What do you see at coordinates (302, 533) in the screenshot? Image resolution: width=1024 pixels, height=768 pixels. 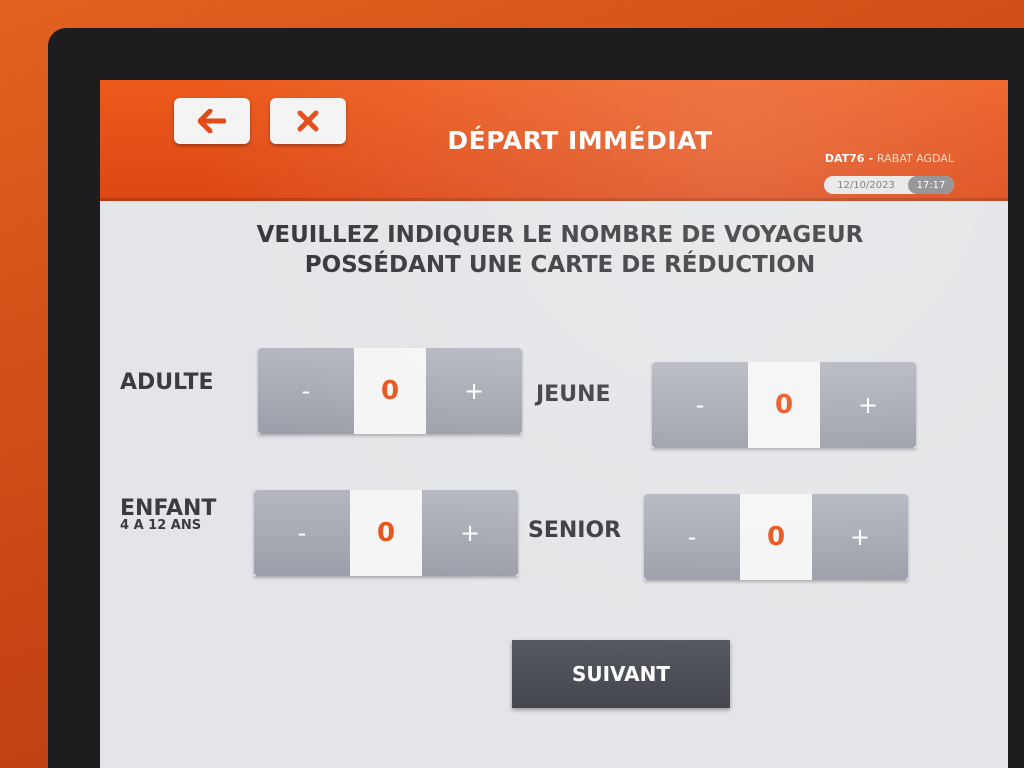 I see `decrement-enfant-button: -` at bounding box center [302, 533].